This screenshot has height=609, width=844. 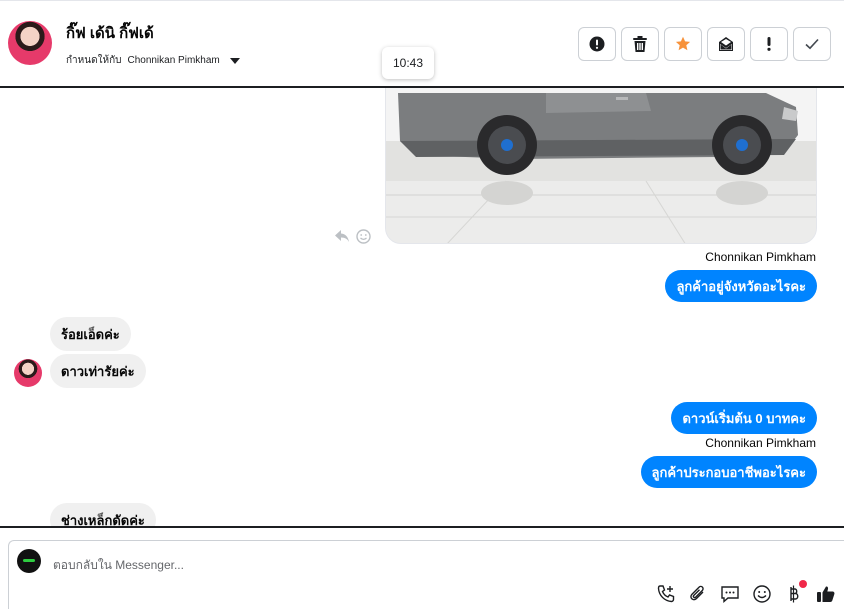 I want to click on envelope-icon, so click(x=726, y=44).